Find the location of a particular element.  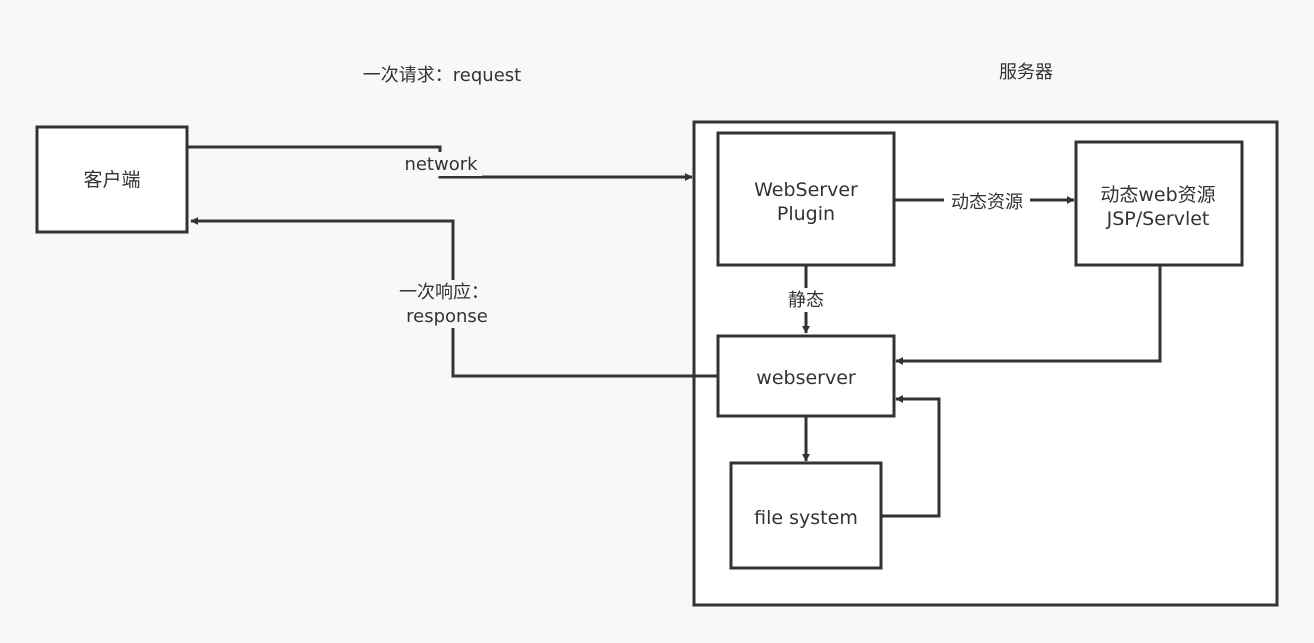

response-label-line2: response is located at coordinates (447, 316).